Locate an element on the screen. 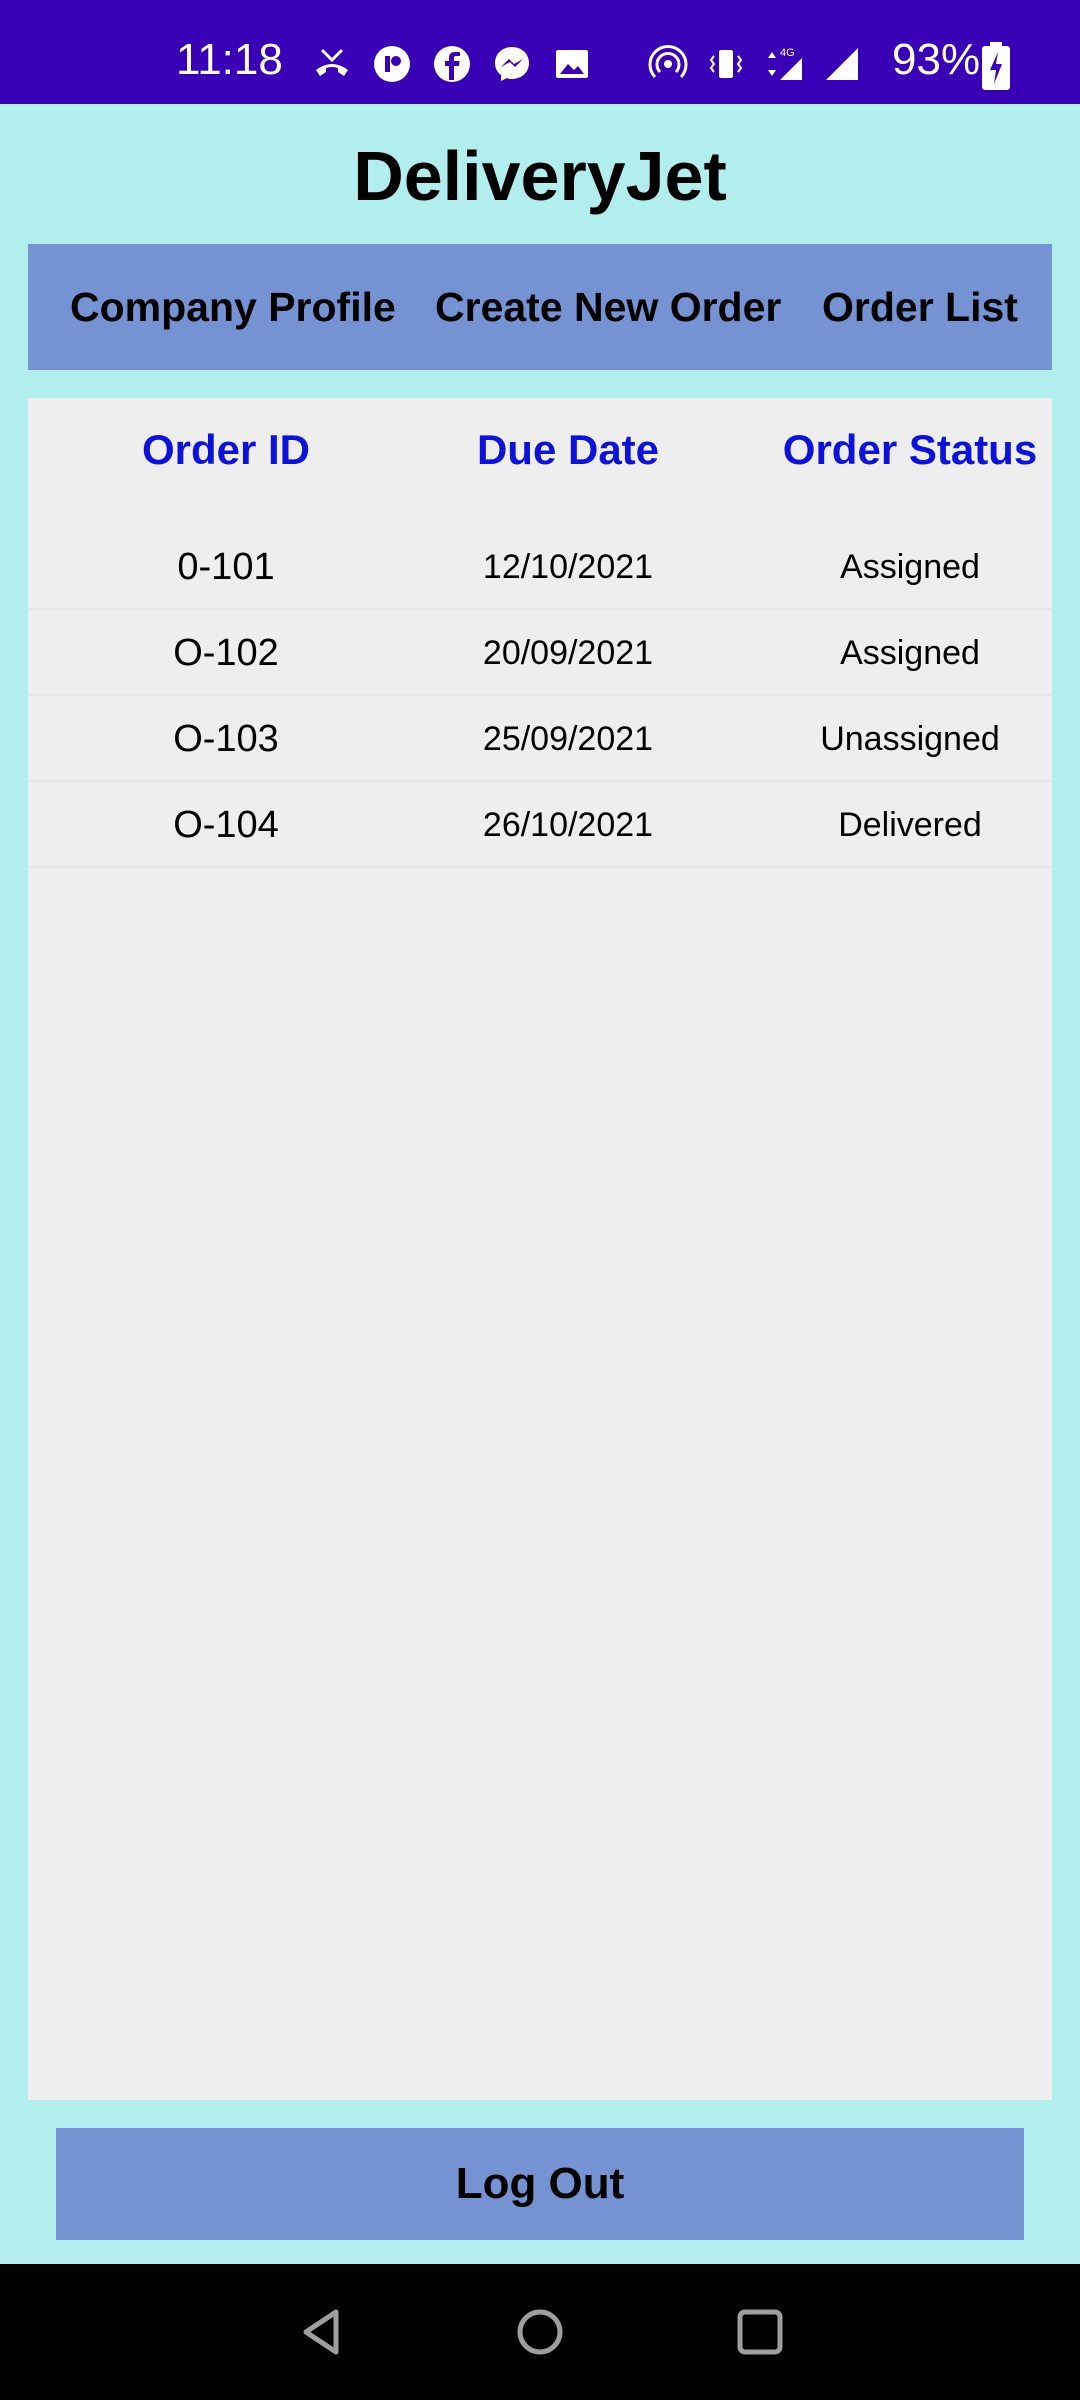 This screenshot has height=2400, width=1080. order-id-cell: O-102 is located at coordinates (226, 653).